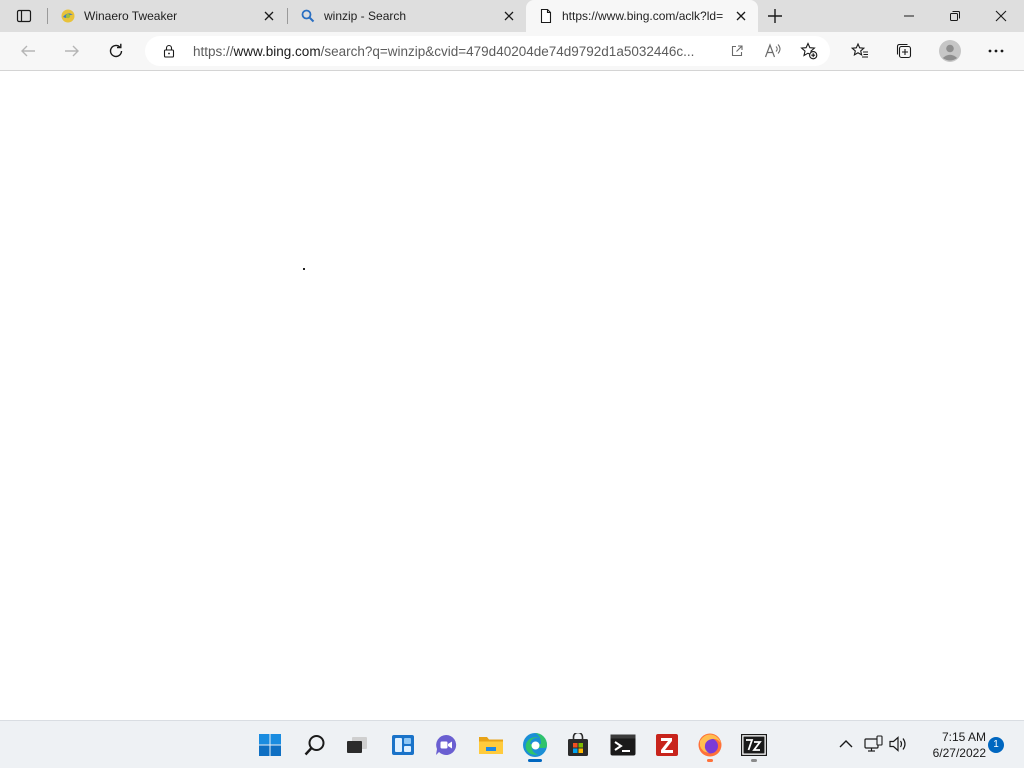 The height and width of the screenshot is (768, 1024). I want to click on close-window-button, so click(1001, 16).